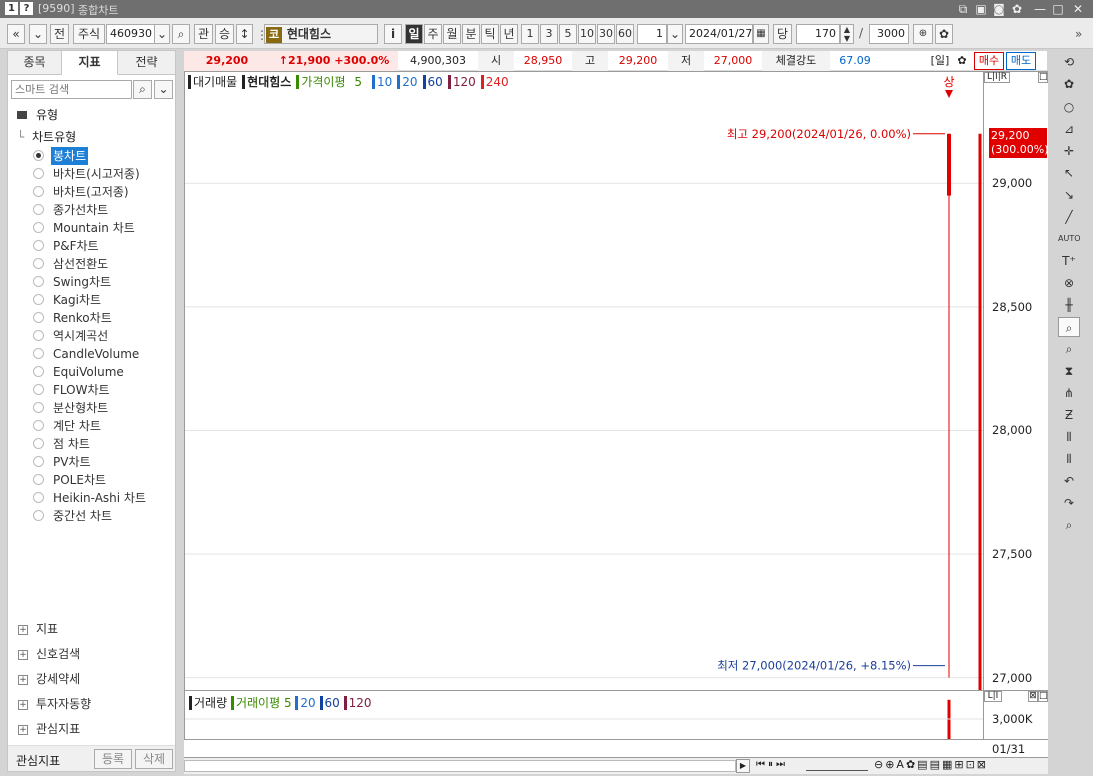 This screenshot has height=776, width=1093. I want to click on horizontal-scrollbar, so click(460, 766).